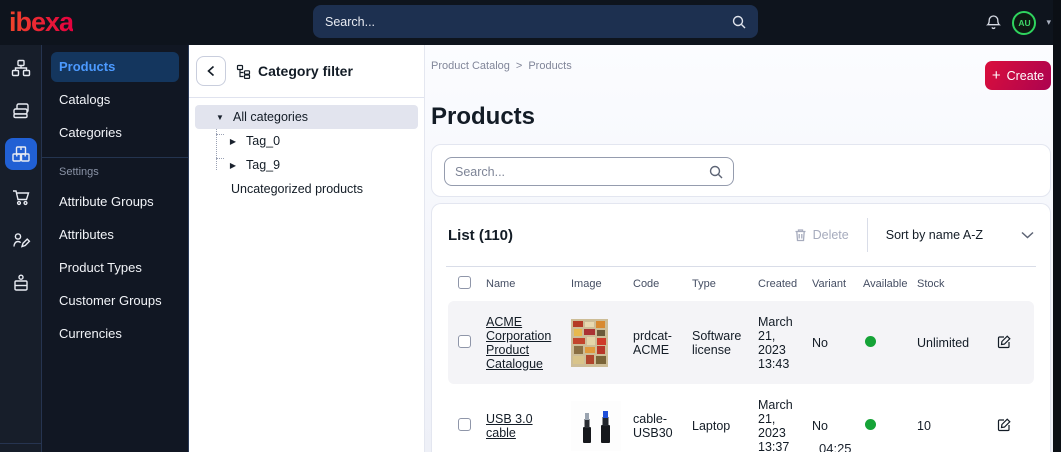  Describe the element at coordinates (306, 189) in the screenshot. I see `tree-item-uncategorized: Uncategorized products` at that location.